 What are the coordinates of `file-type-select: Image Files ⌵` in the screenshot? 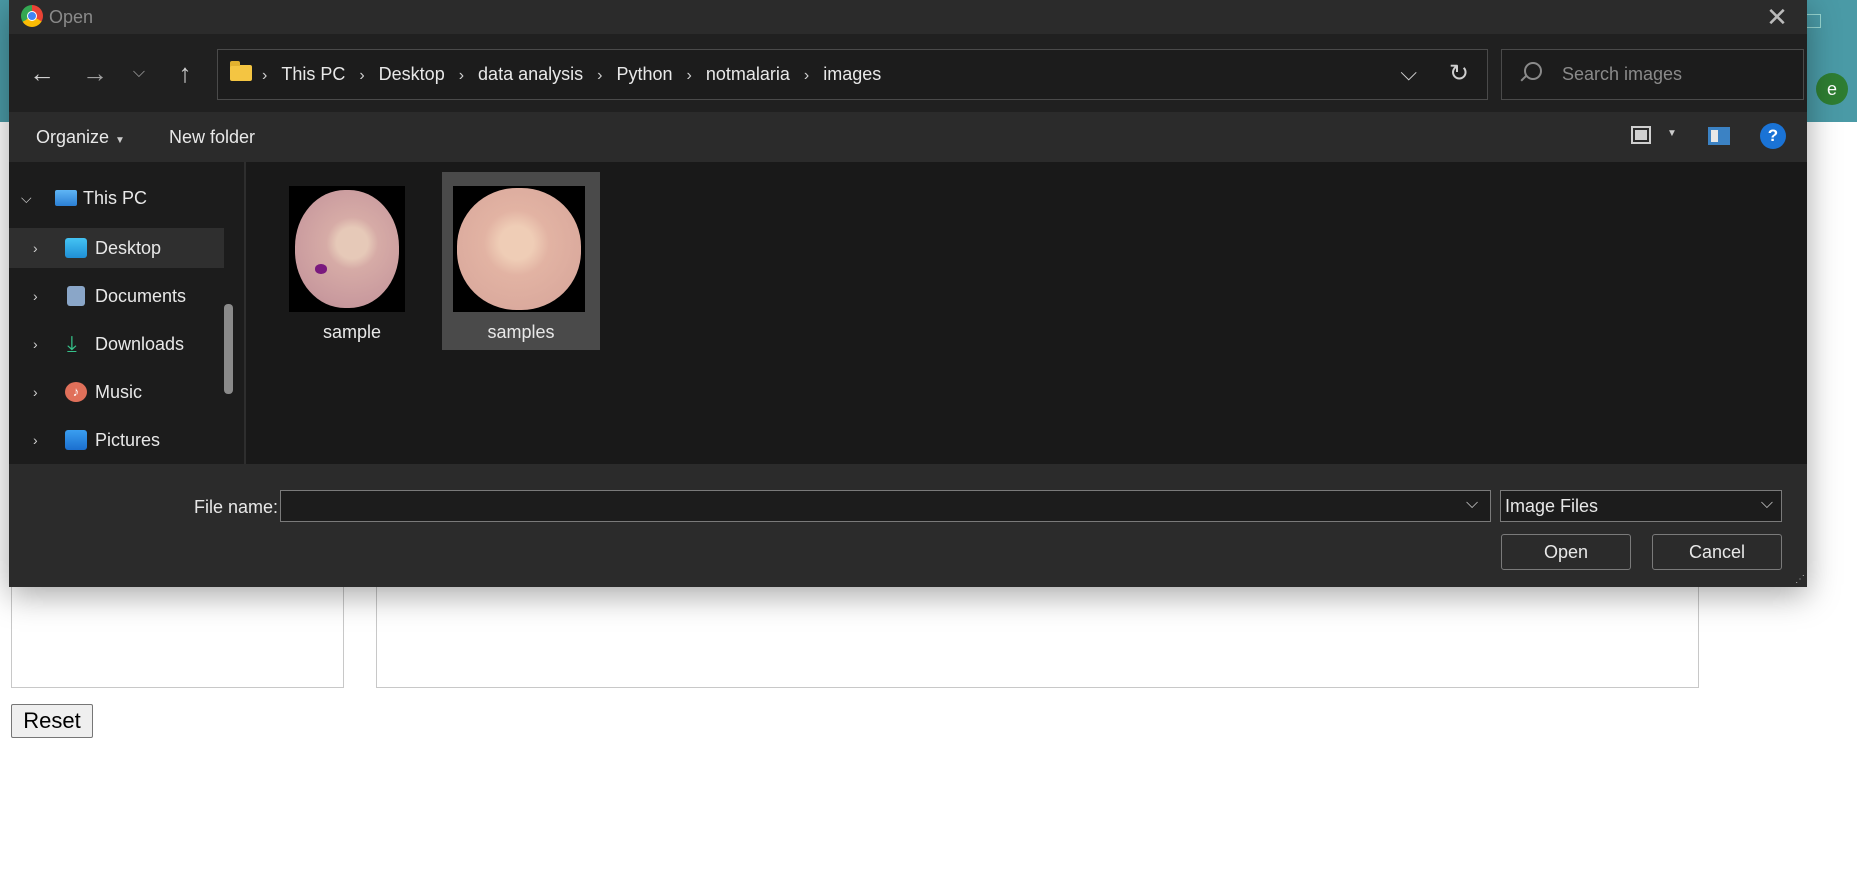 It's located at (1641, 506).